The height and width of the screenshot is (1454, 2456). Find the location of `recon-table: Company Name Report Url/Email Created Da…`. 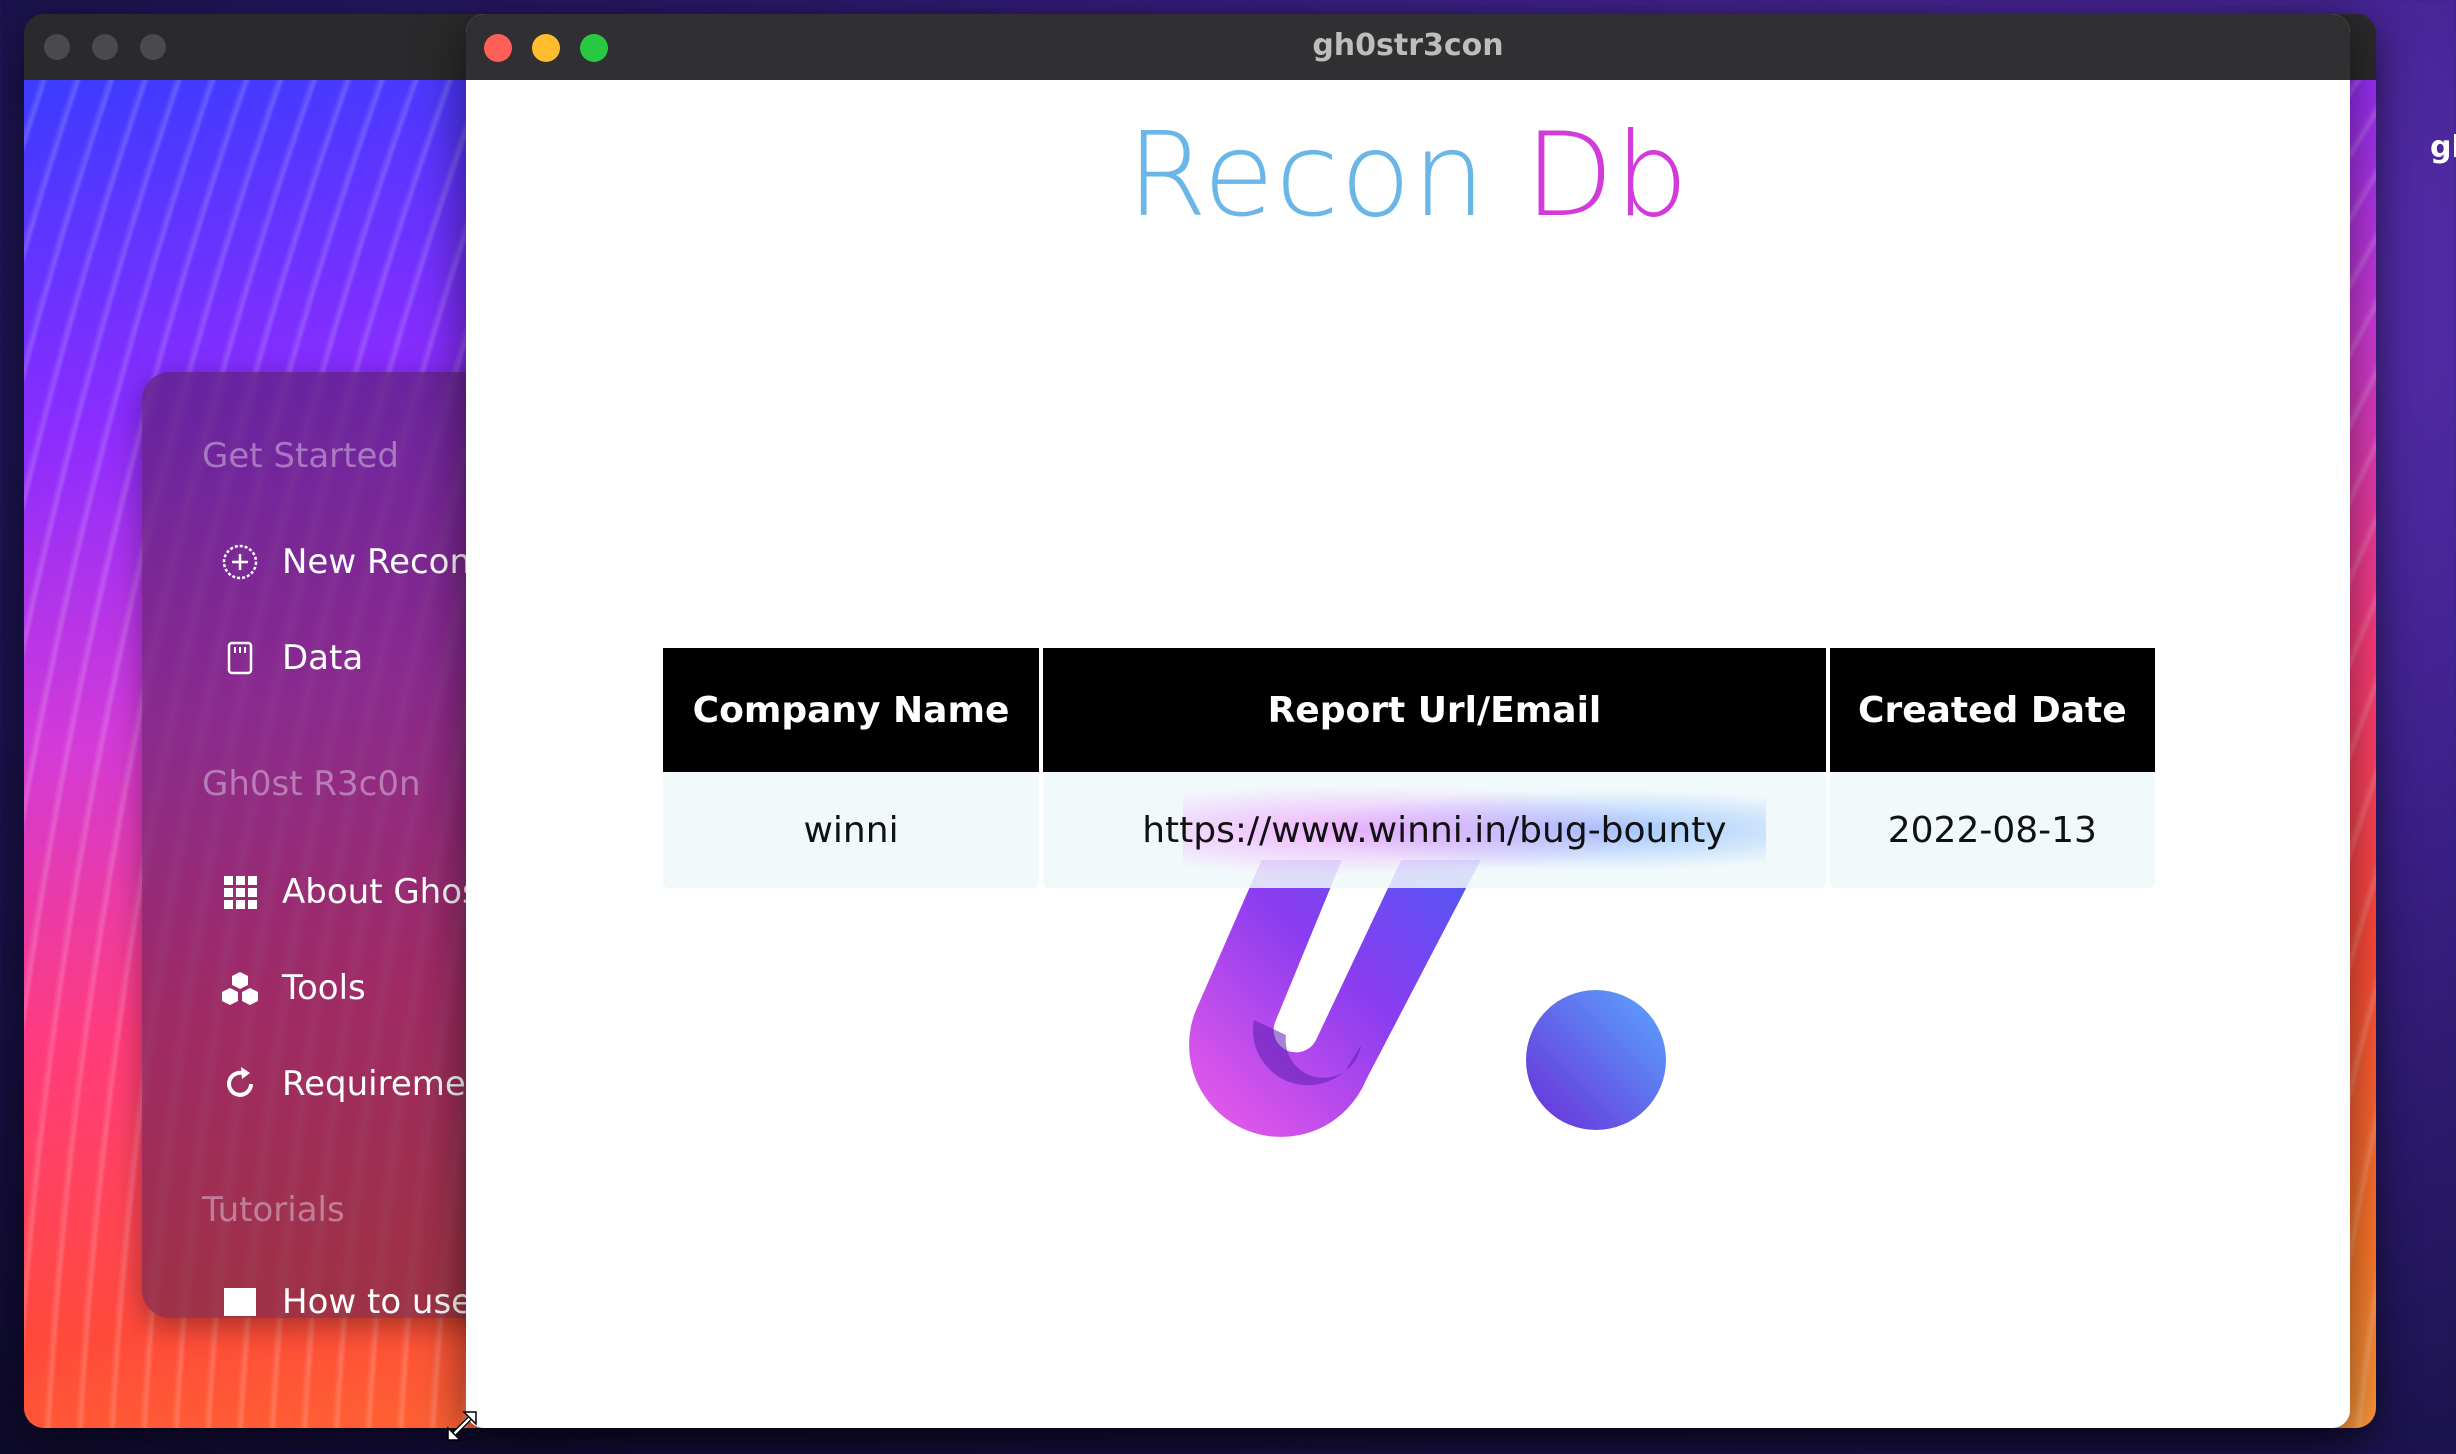

recon-table: Company Name Report Url/Email Created Da… is located at coordinates (1409, 768).